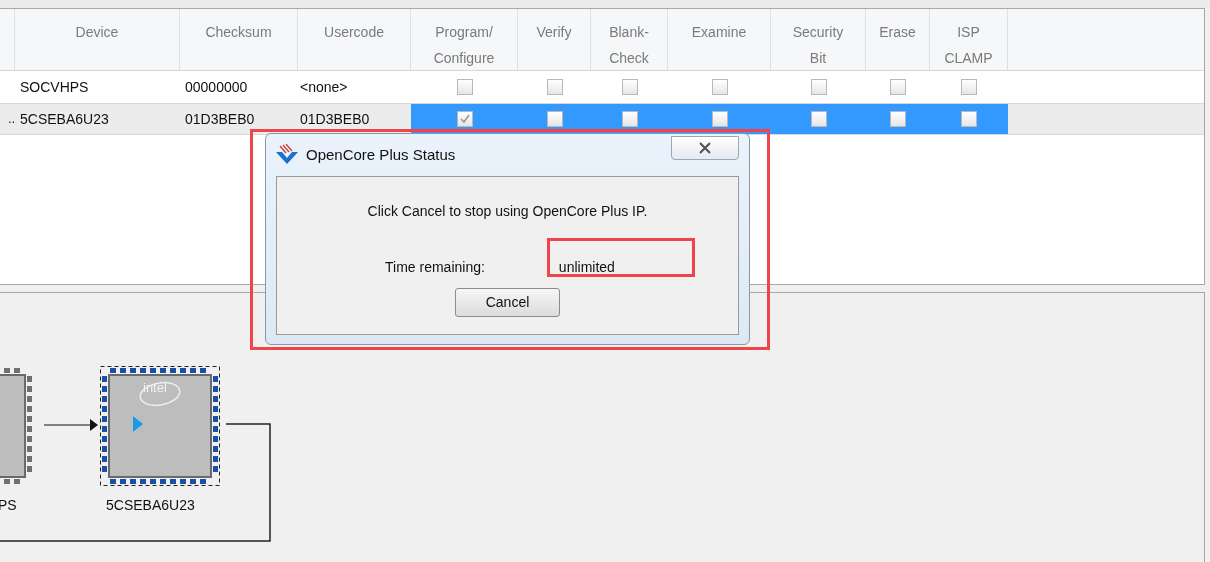 The width and height of the screenshot is (1210, 562). Describe the element at coordinates (969, 39) in the screenshot. I see `column-header: ISP CLAMP` at that location.